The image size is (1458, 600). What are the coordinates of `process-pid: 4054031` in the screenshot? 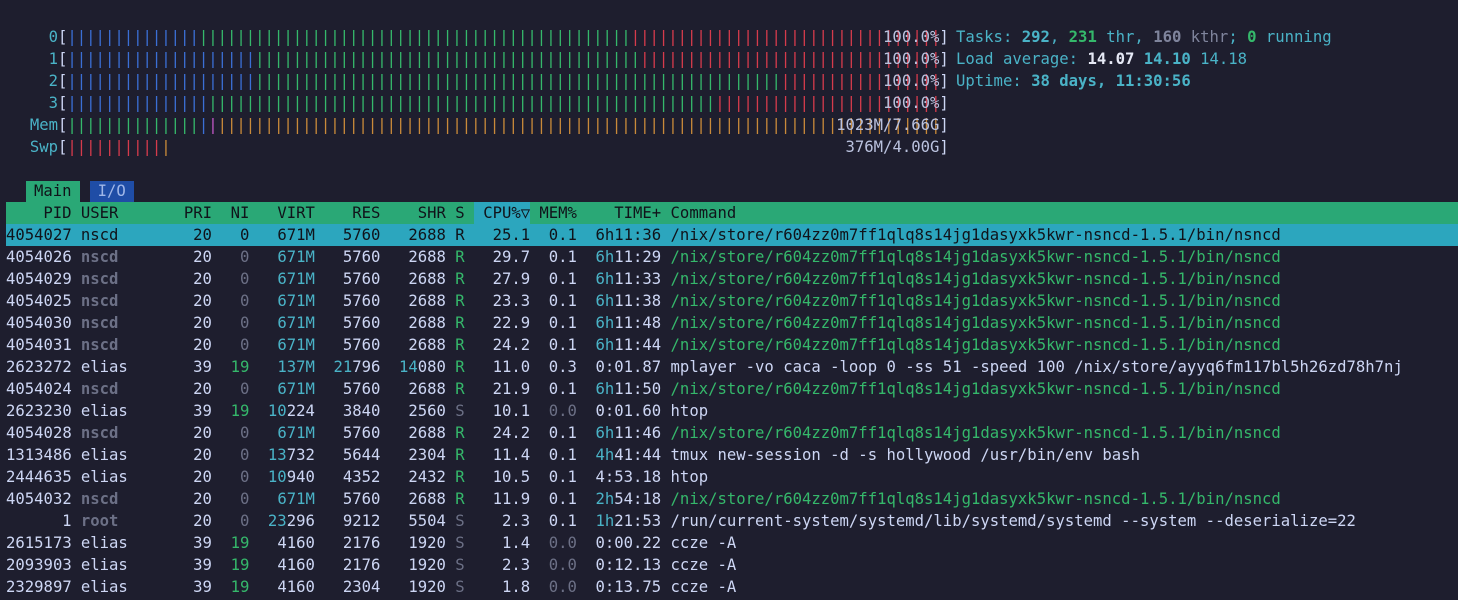 It's located at (39, 345).